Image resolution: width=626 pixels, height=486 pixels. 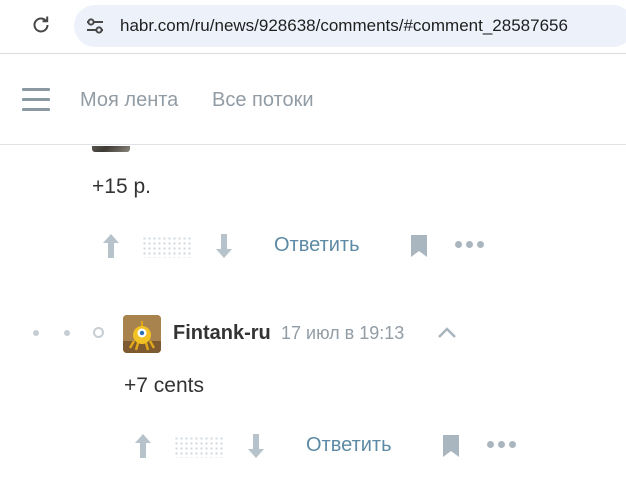 I want to click on reload-button, so click(x=41, y=25).